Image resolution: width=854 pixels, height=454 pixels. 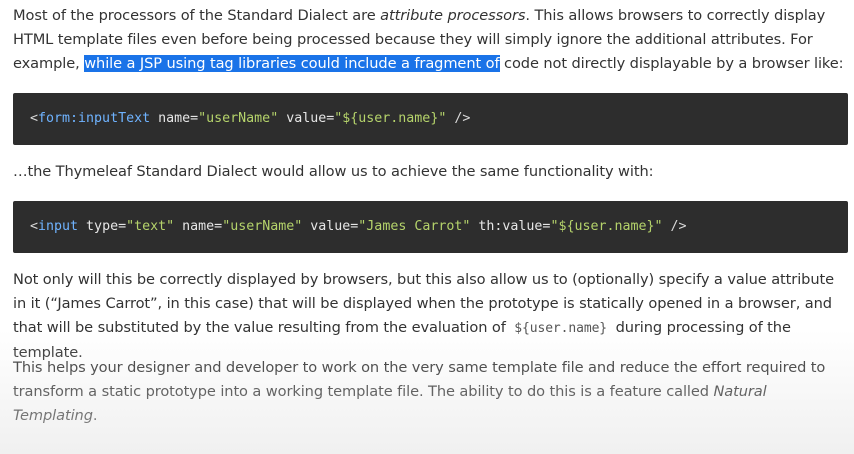 What do you see at coordinates (102, 226) in the screenshot?
I see `code2-attr1: type=` at bounding box center [102, 226].